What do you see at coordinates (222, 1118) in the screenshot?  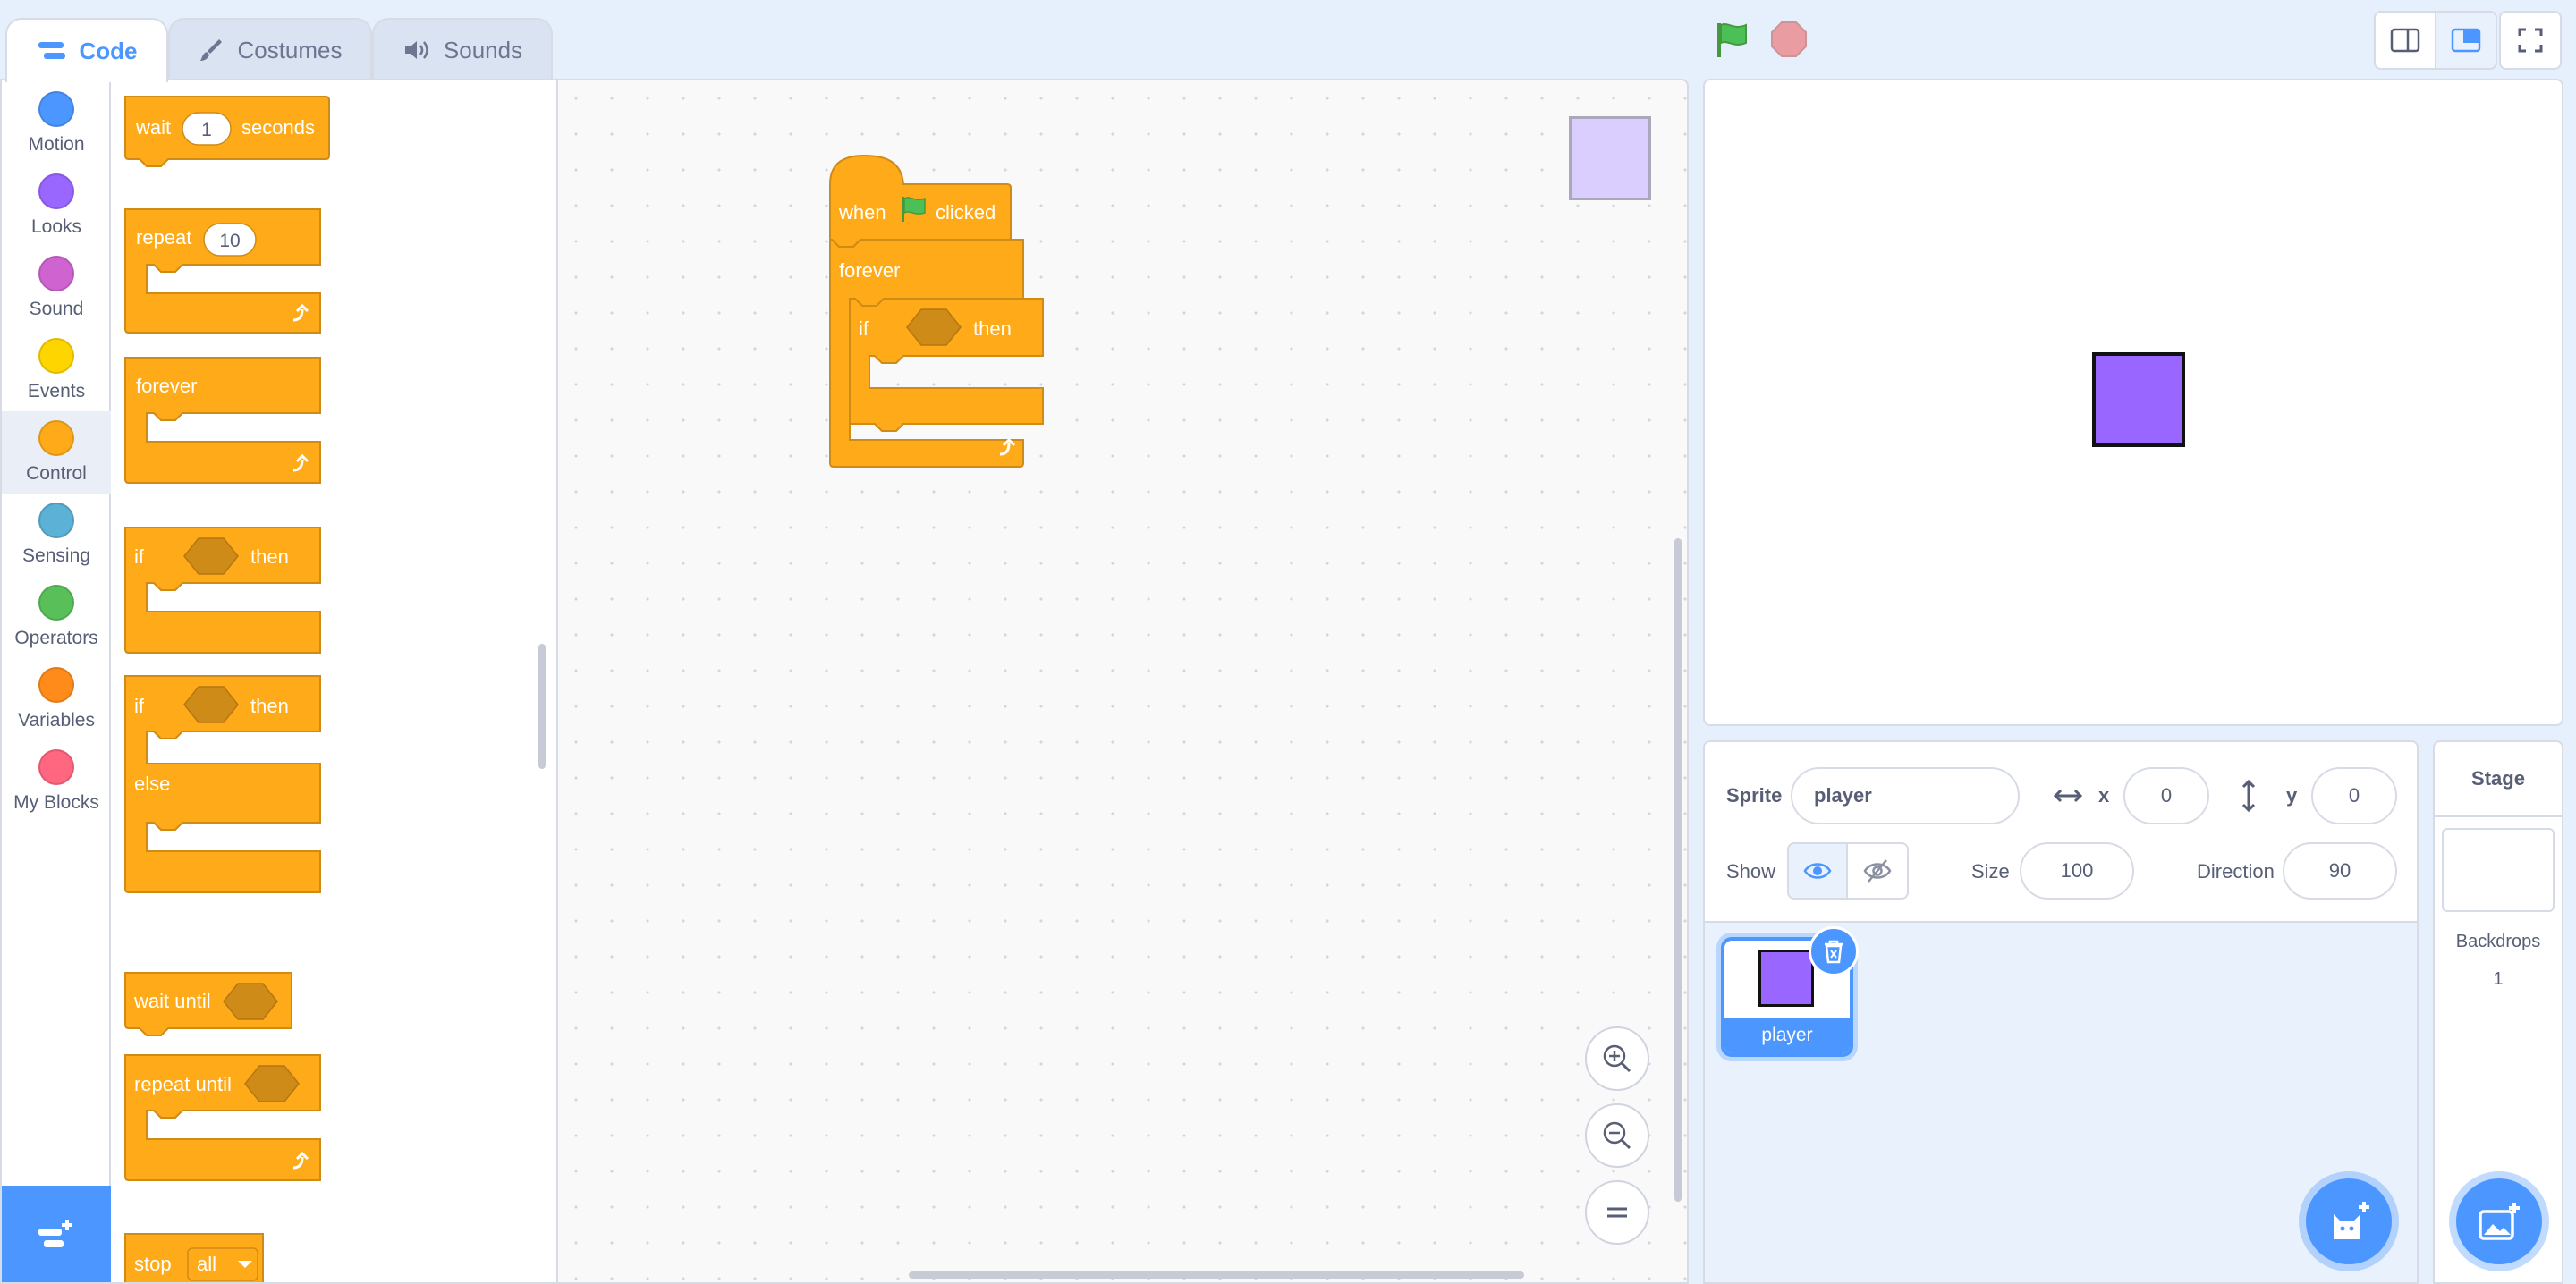 I see `palette-repeat-until-block: repeat until` at bounding box center [222, 1118].